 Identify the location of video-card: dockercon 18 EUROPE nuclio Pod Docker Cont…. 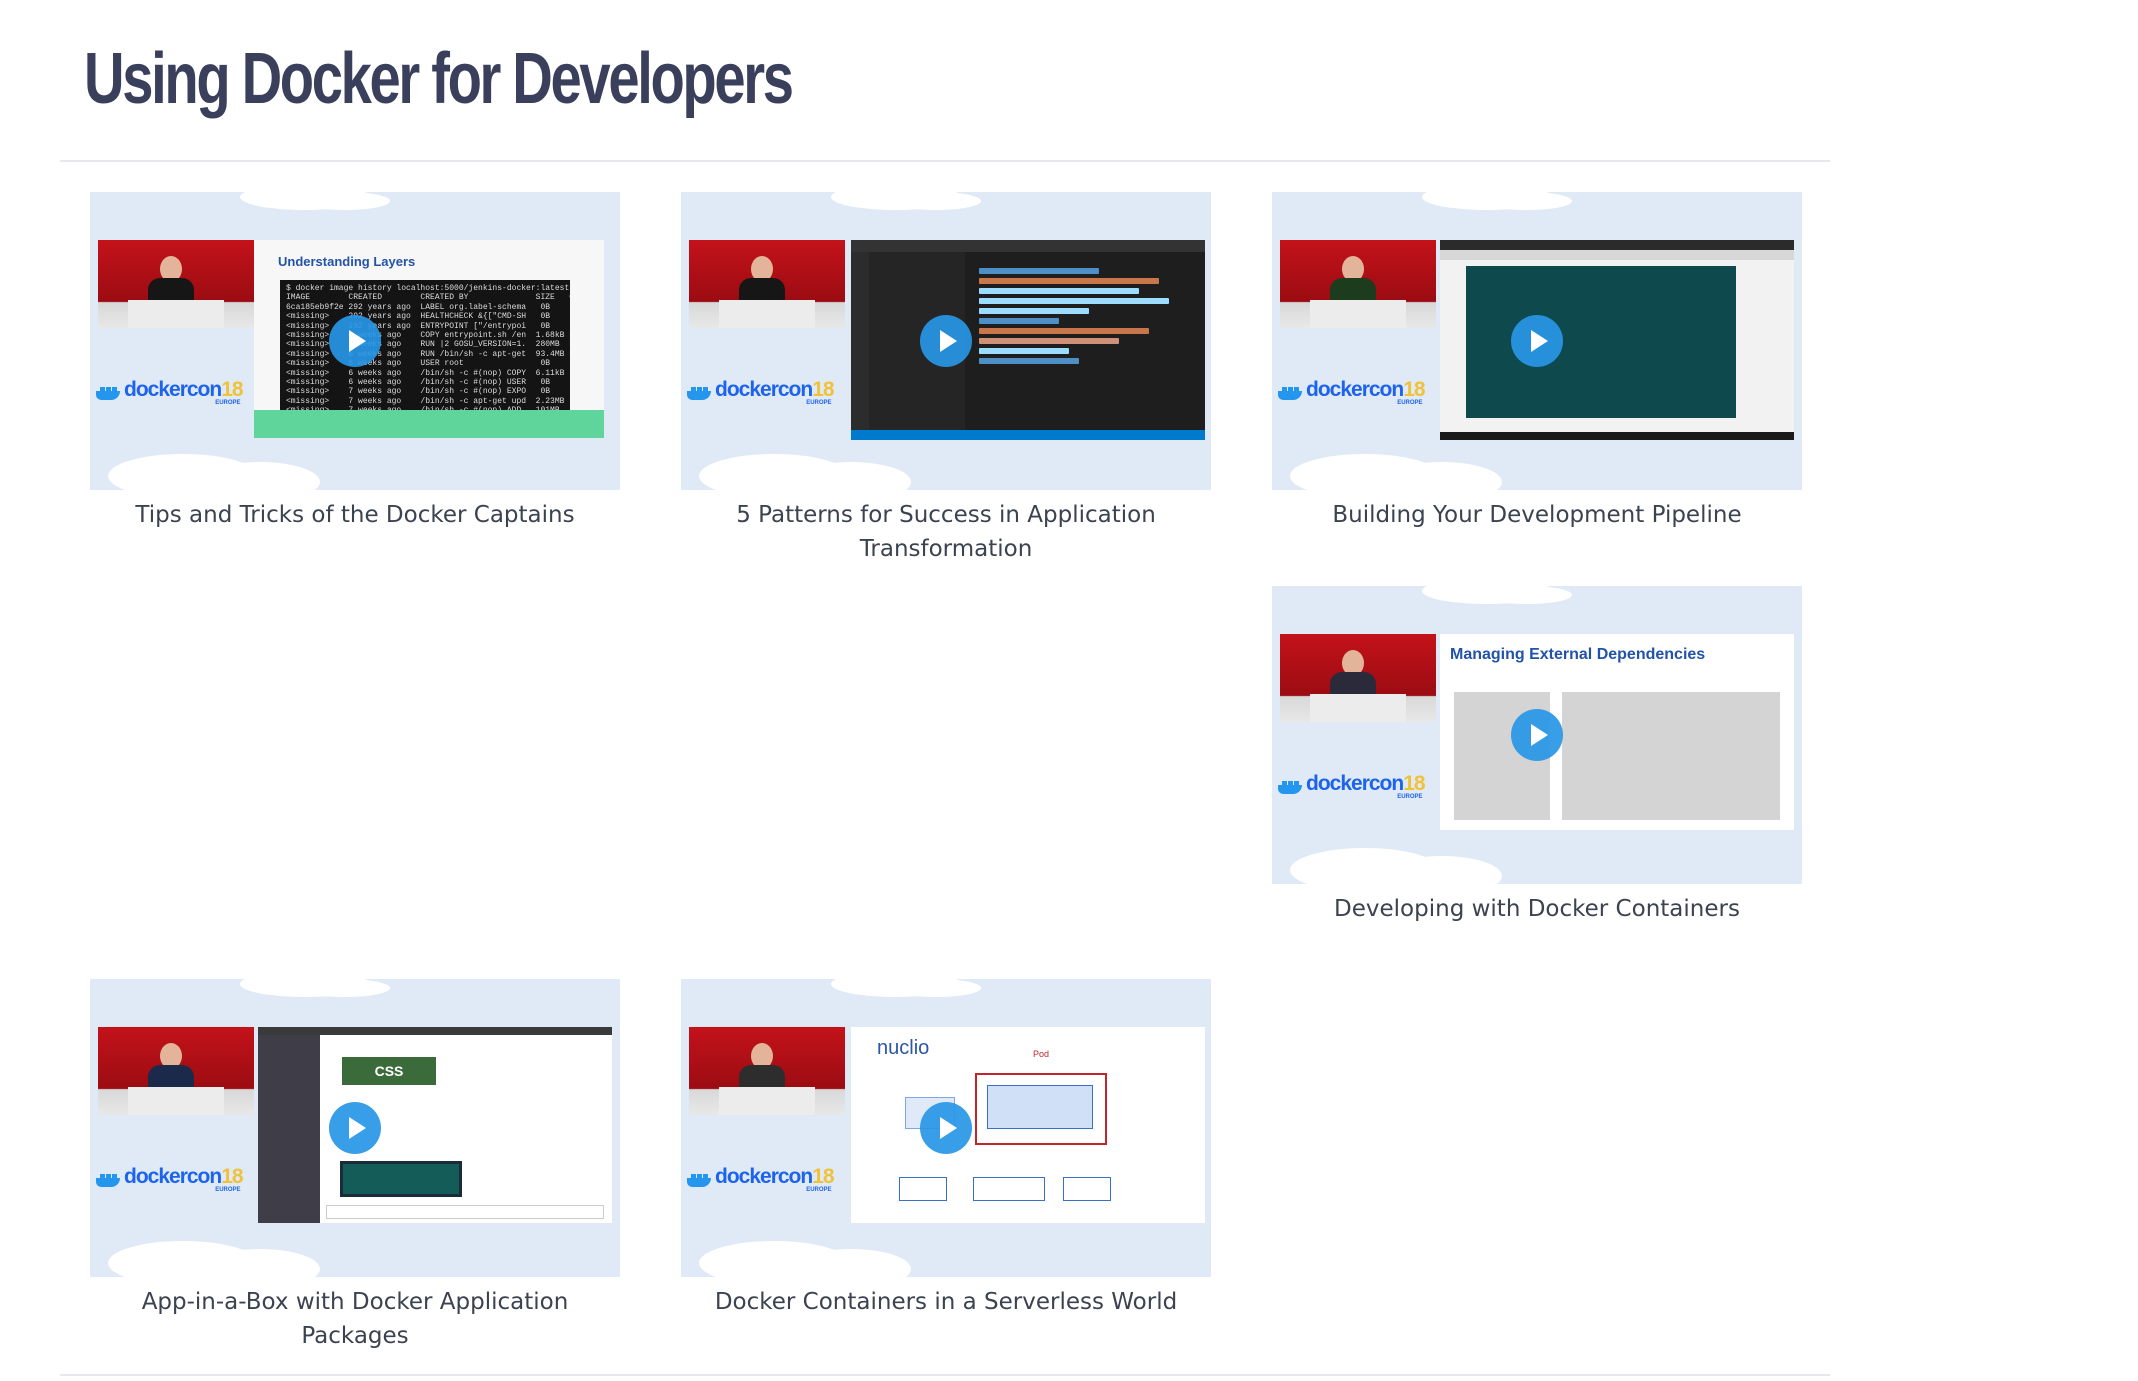
(946, 1149).